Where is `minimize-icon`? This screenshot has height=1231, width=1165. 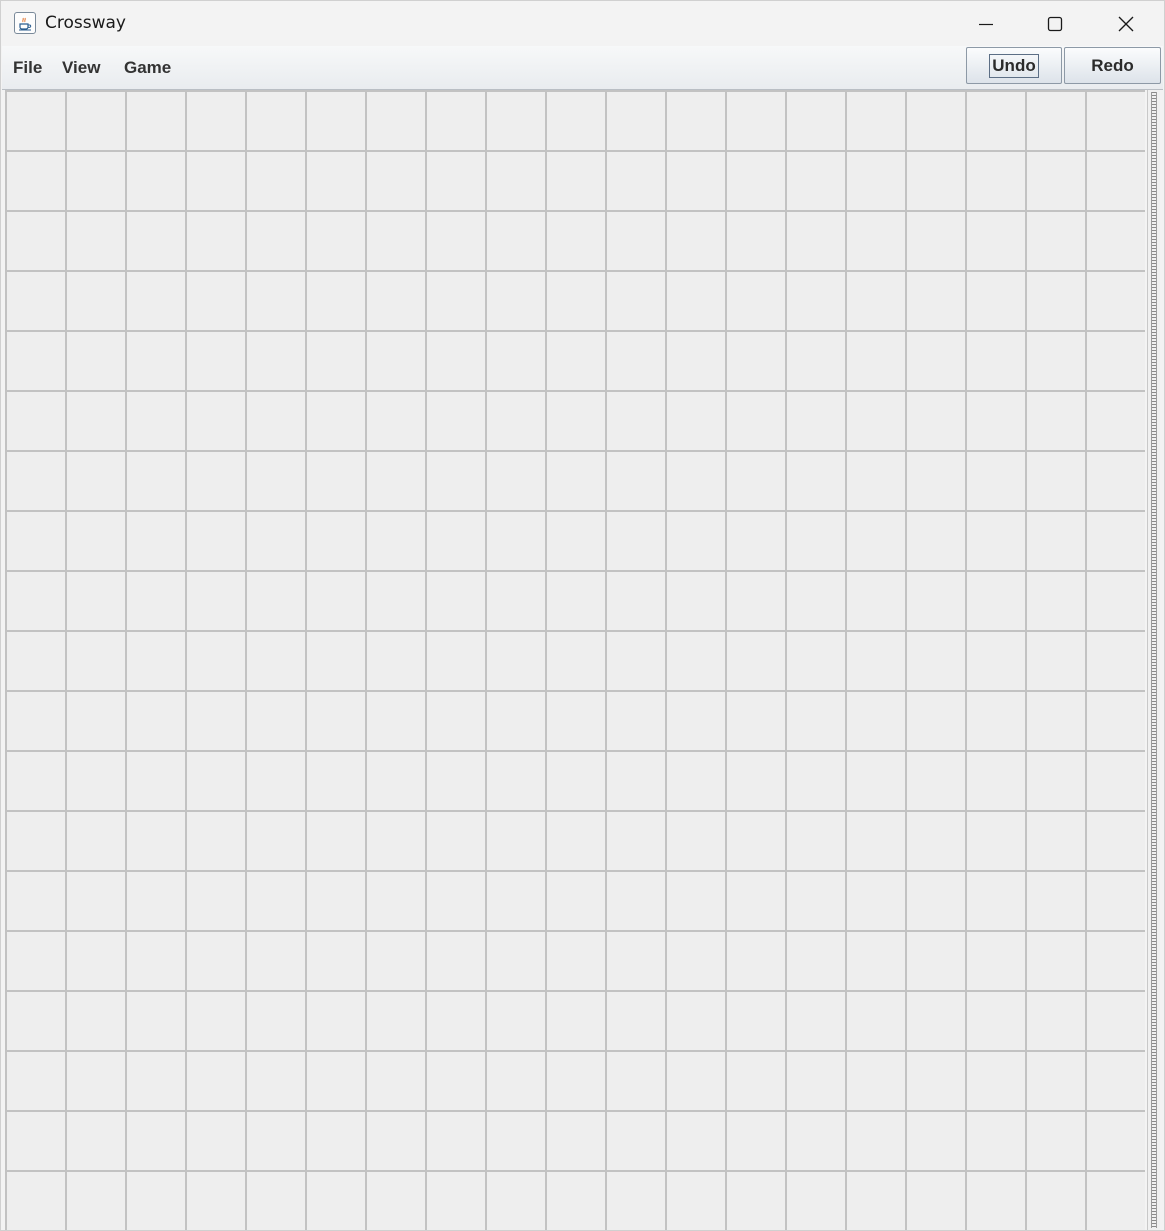
minimize-icon is located at coordinates (986, 24).